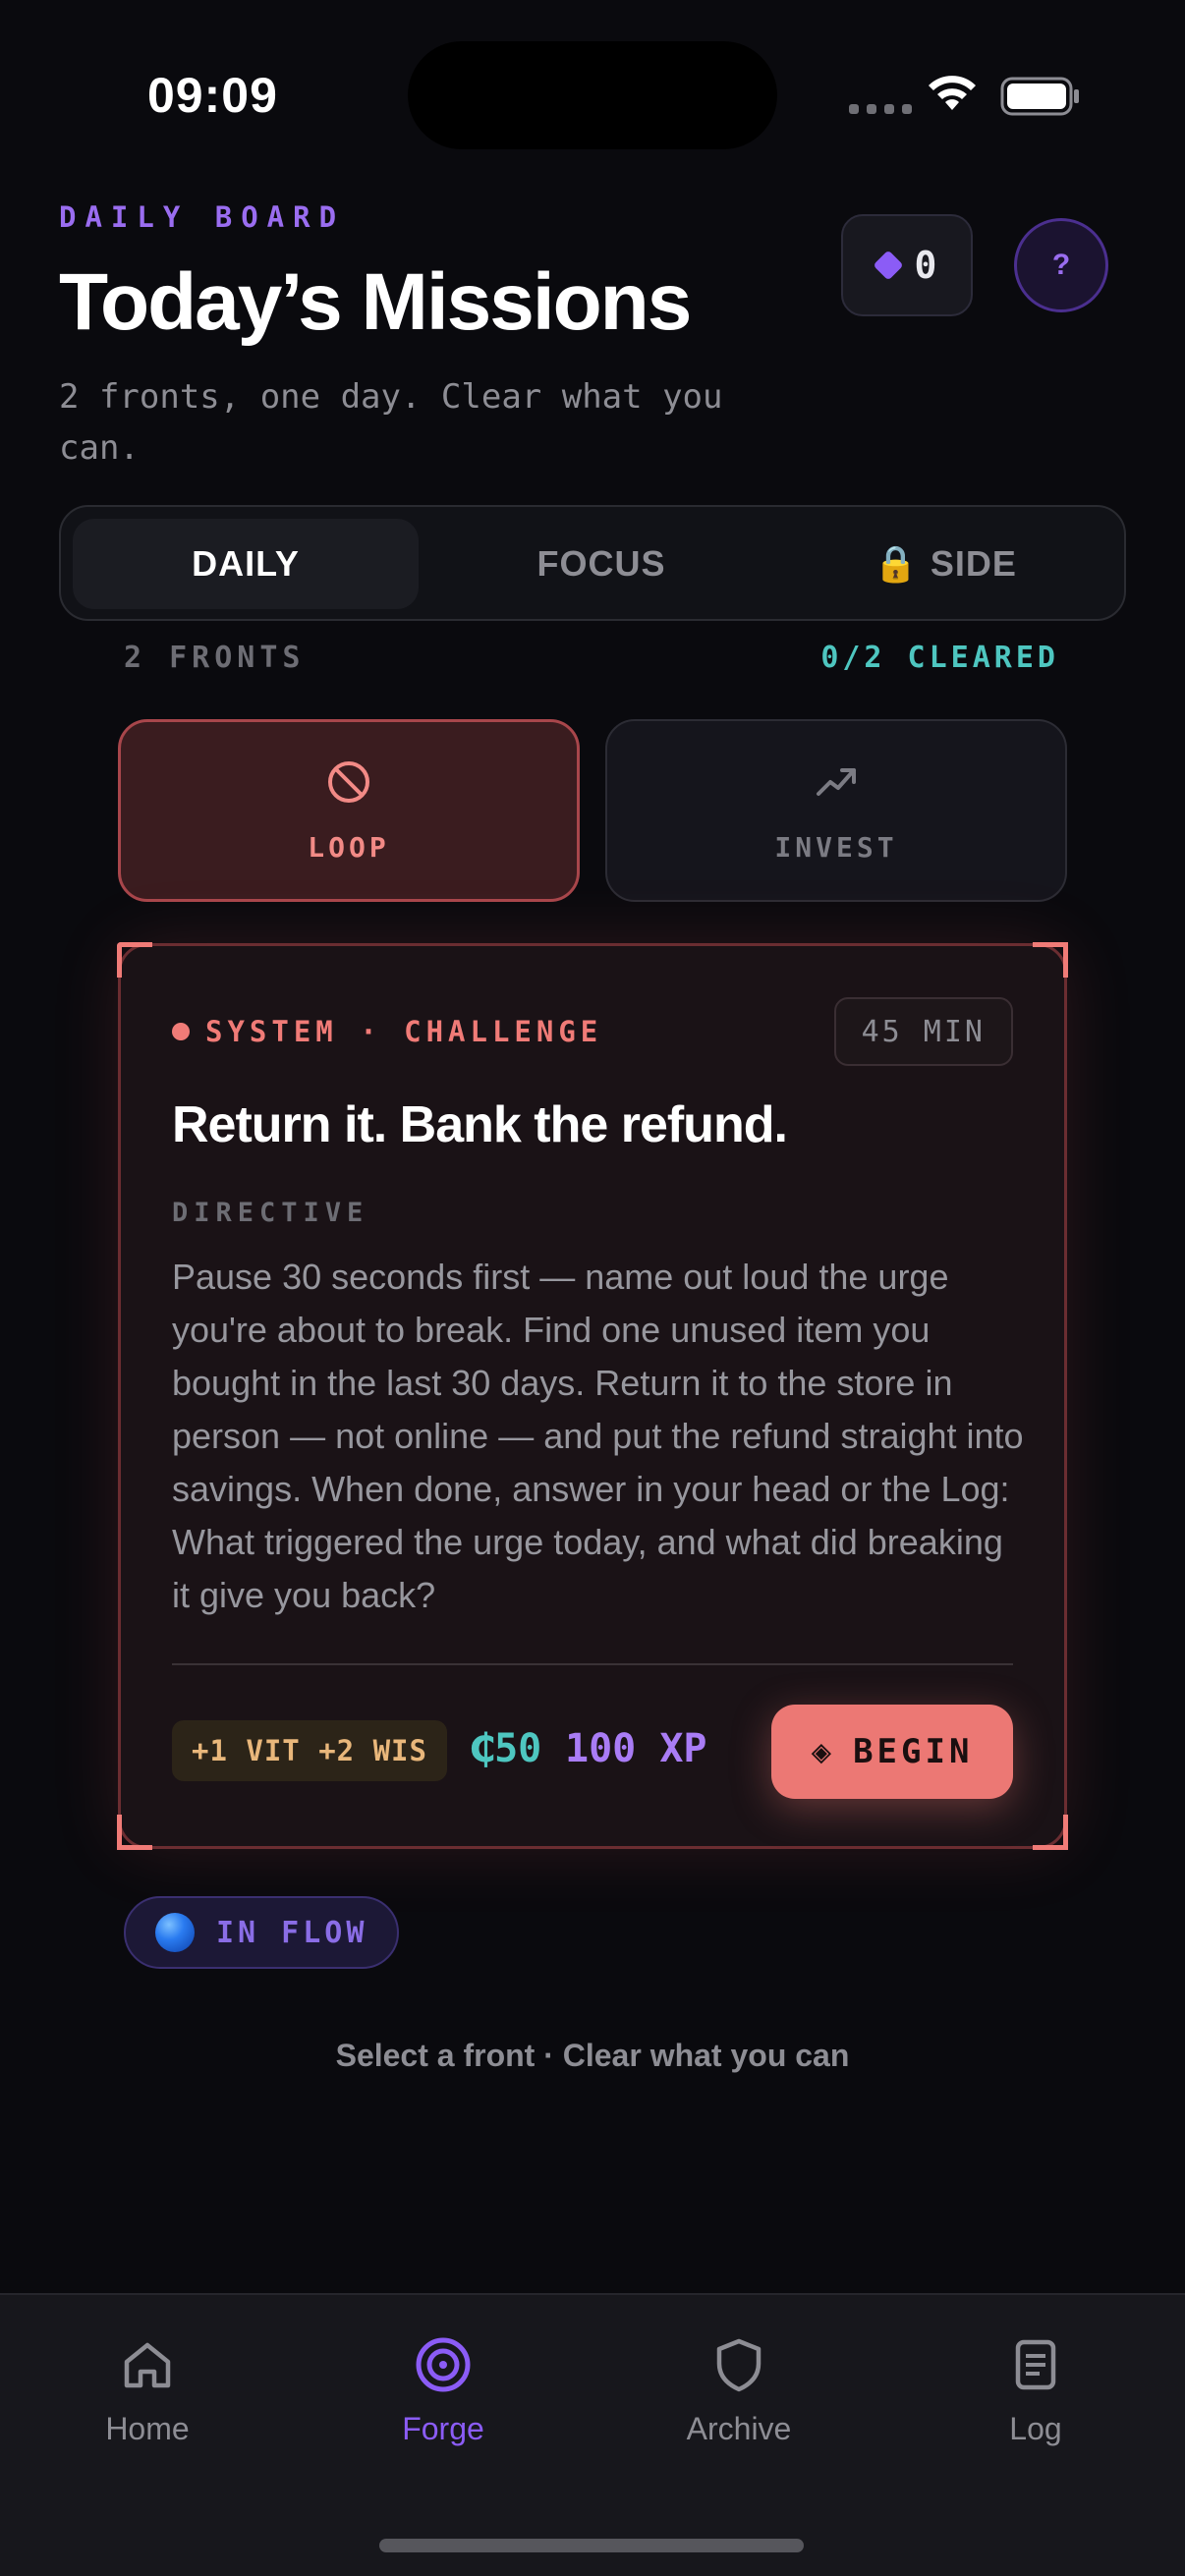 This screenshot has width=1185, height=2576. Describe the element at coordinates (443, 2428) in the screenshot. I see `nav-label: Forge` at that location.